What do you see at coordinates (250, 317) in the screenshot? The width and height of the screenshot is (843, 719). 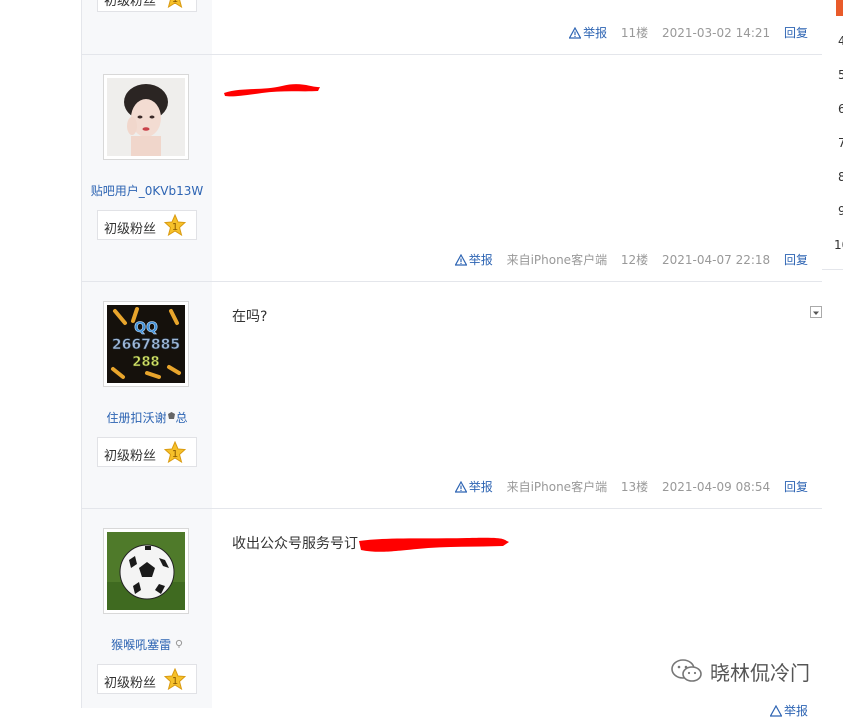 I see `post-content: 在吗?` at bounding box center [250, 317].